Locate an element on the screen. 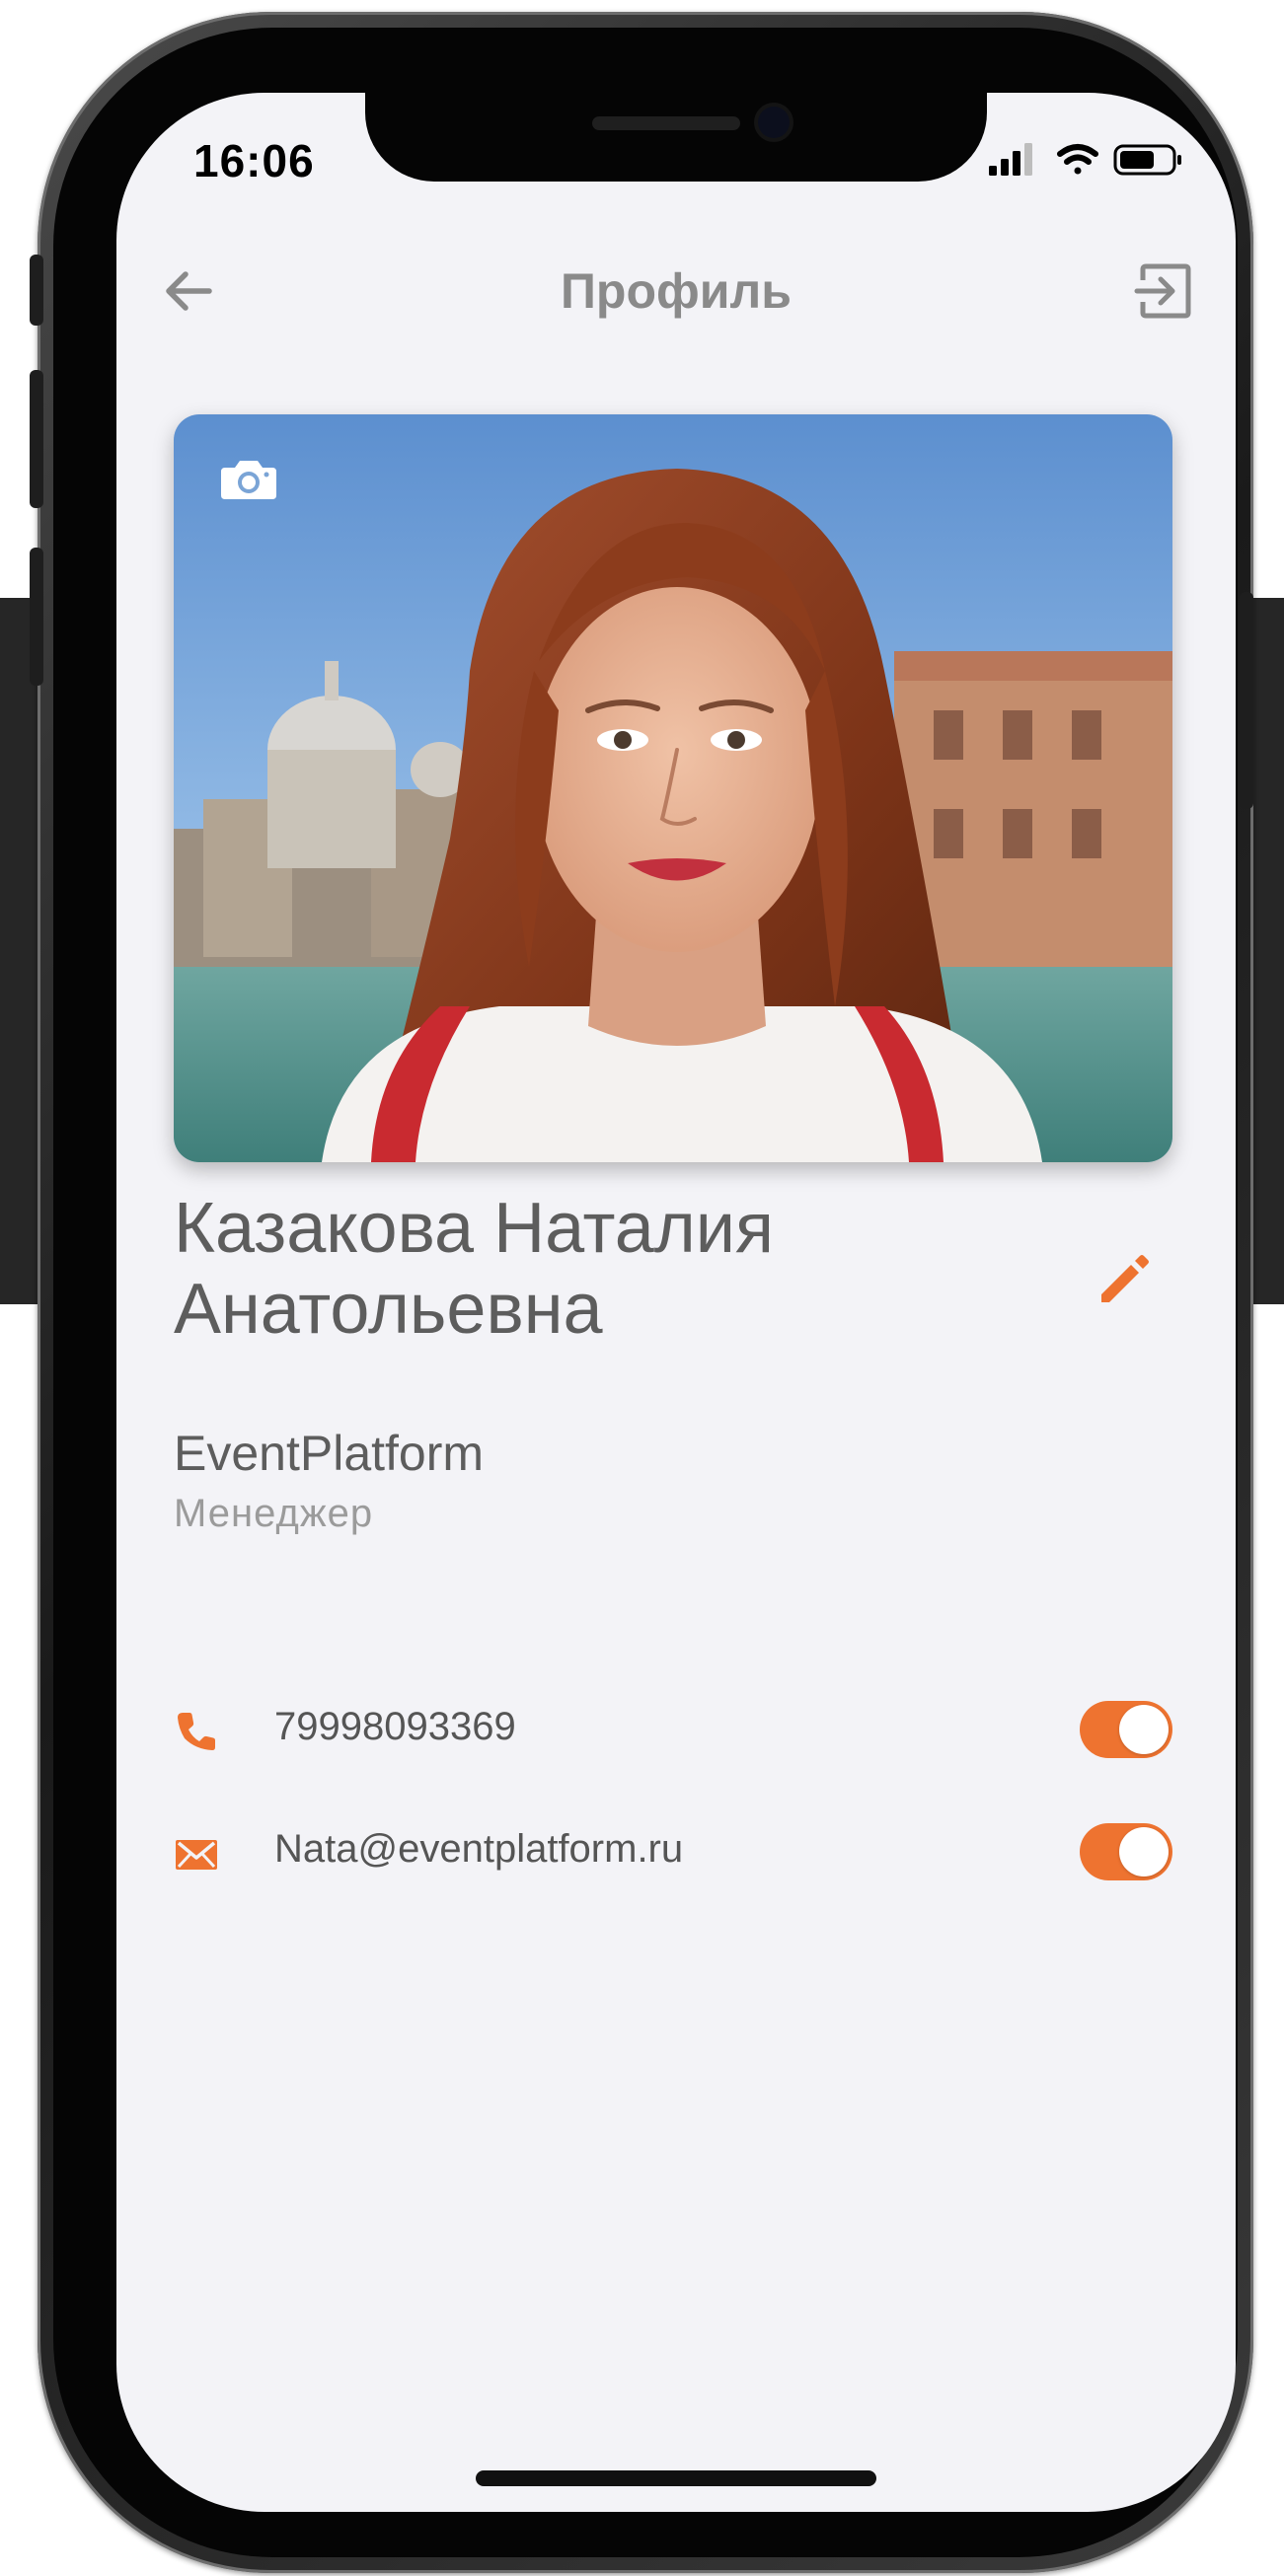 The width and height of the screenshot is (1284, 2576). edit-profile-button is located at coordinates (1125, 1278).